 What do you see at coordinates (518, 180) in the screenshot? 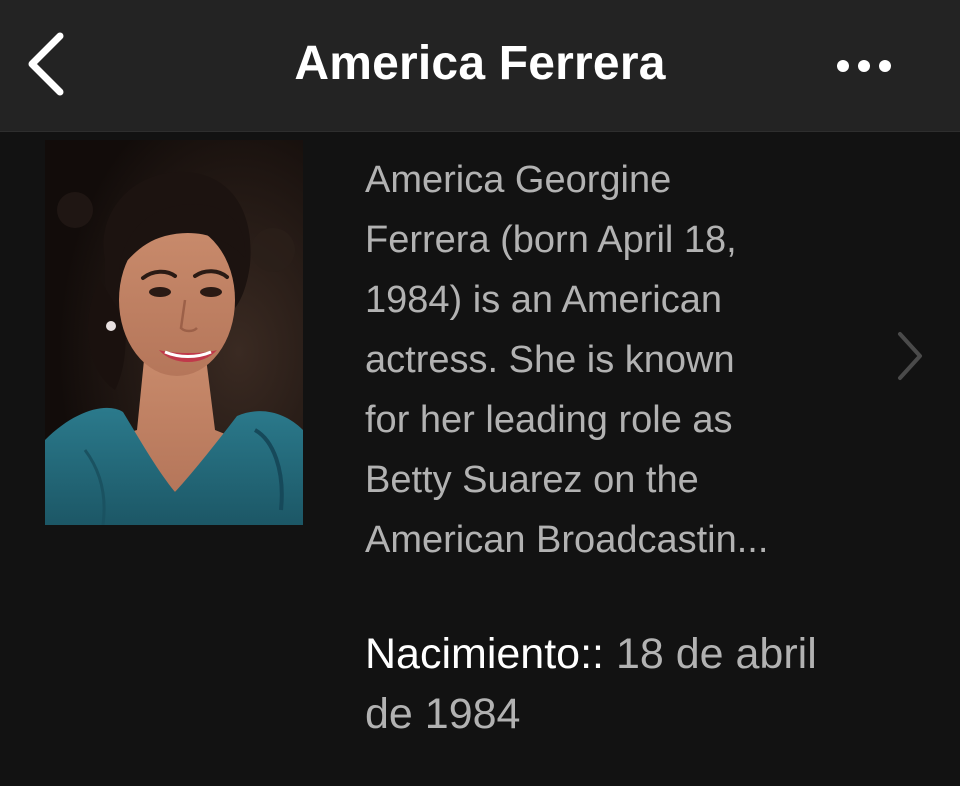
I see `bio-line: America Georgine` at bounding box center [518, 180].